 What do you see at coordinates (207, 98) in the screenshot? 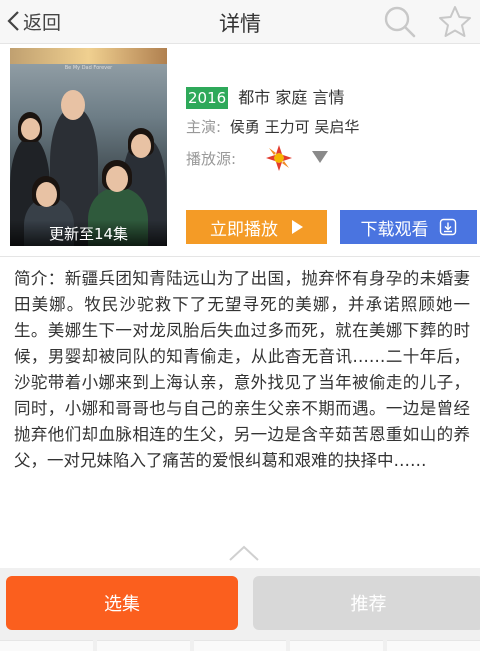
I see `year-badge: 2016` at bounding box center [207, 98].